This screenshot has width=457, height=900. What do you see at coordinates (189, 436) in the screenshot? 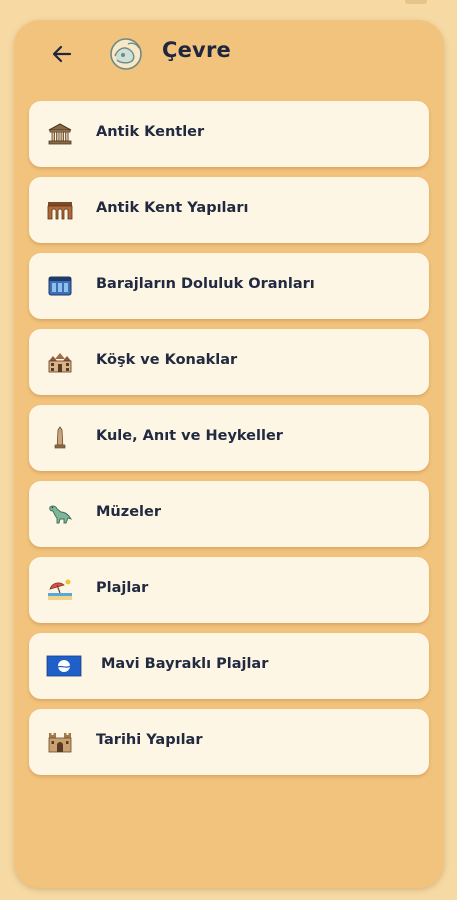
I see `menu-item-label: Kule, Anıt ve Heykeller` at bounding box center [189, 436].